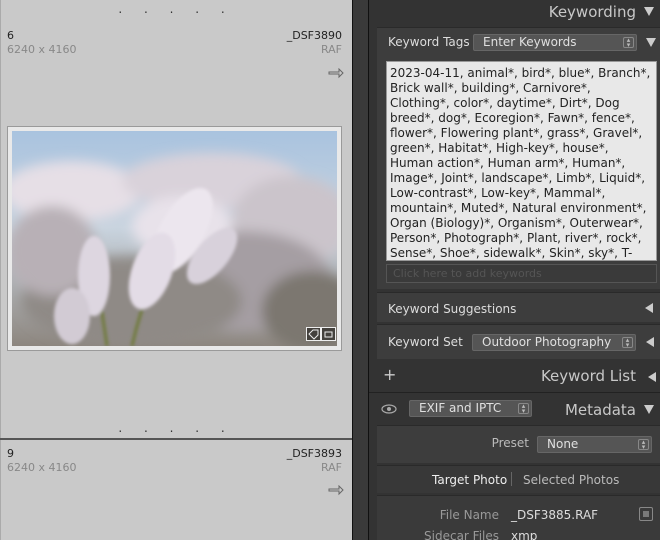  I want to click on collapse-icon, so click(649, 11).